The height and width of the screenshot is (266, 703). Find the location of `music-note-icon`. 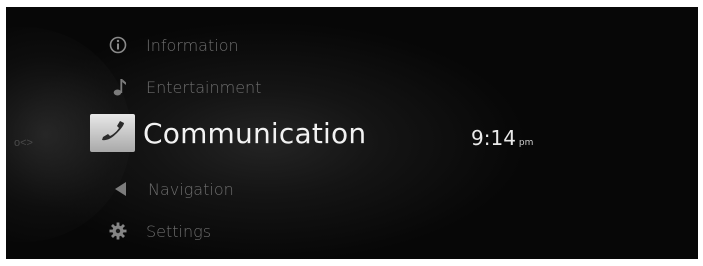

music-note-icon is located at coordinates (120, 87).